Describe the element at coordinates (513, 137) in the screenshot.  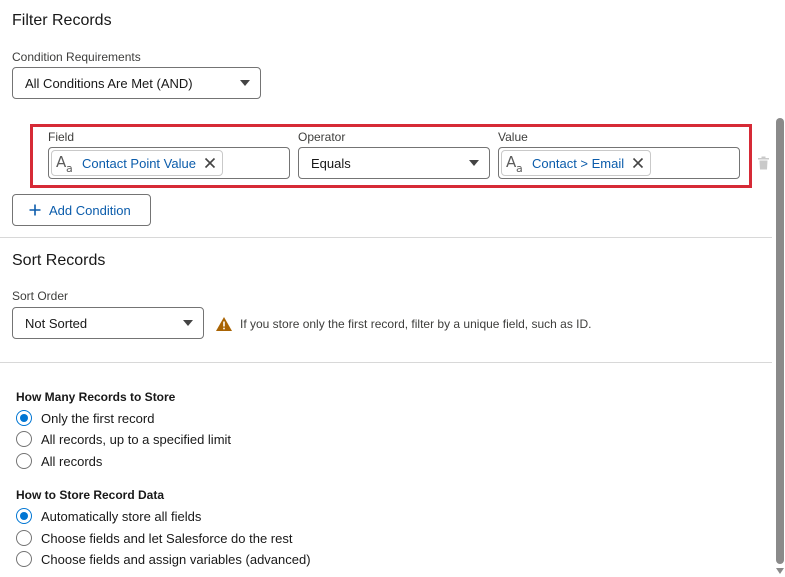
I see `value-label: Value` at that location.